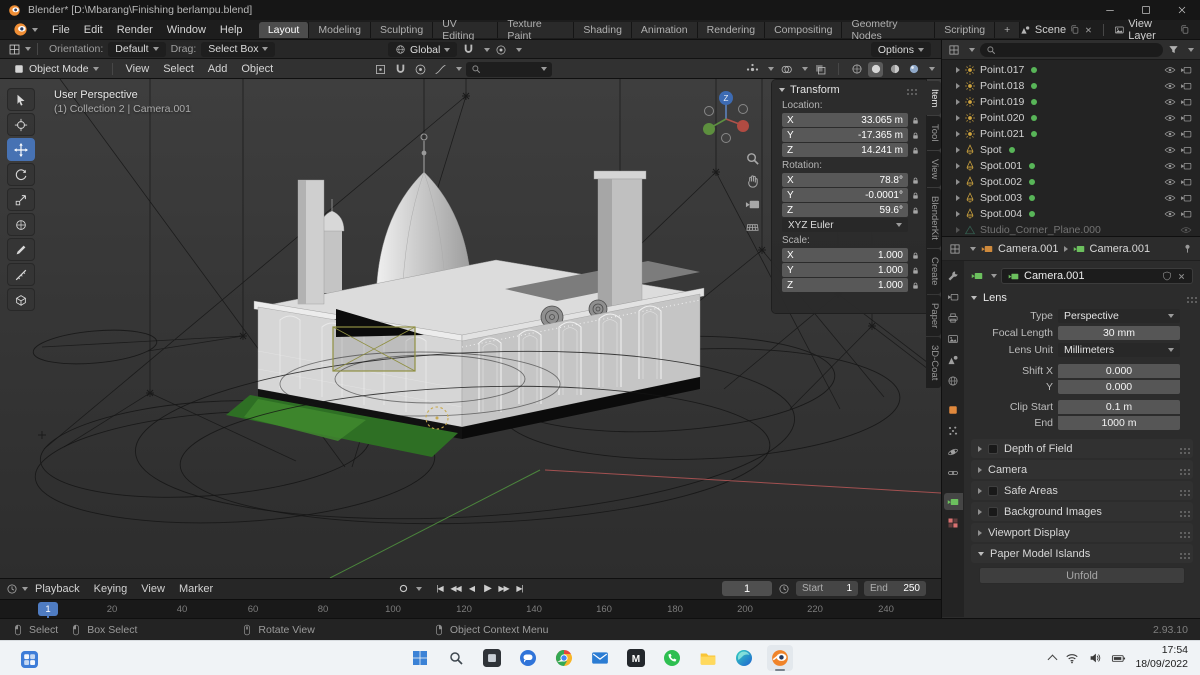 This screenshot has width=1200, height=675. What do you see at coordinates (804, 29) in the screenshot?
I see `tab-compositing: Compositing` at bounding box center [804, 29].